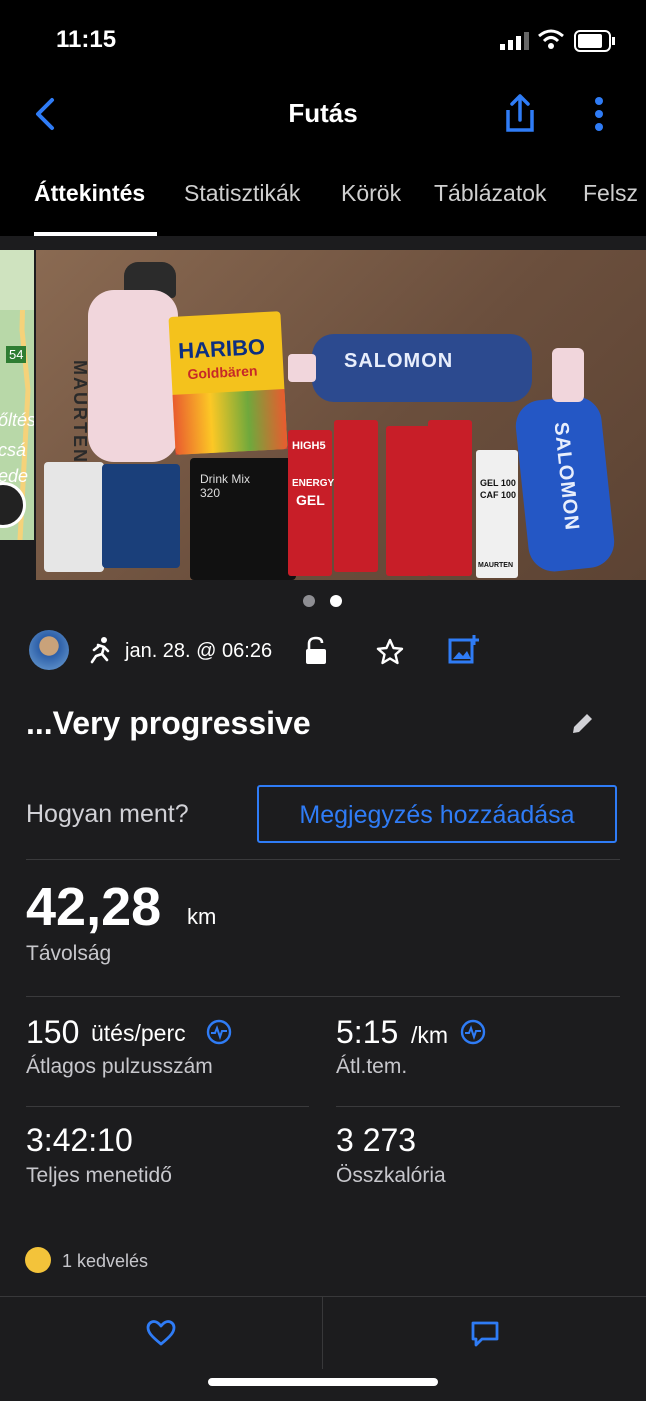 Image resolution: width=646 pixels, height=1401 pixels. Describe the element at coordinates (515, 41) in the screenshot. I see `signal-icon` at that location.